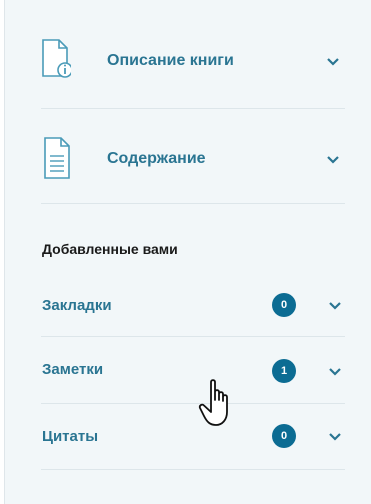  What do you see at coordinates (284, 436) in the screenshot?
I see `quotes-count-badge: 0` at bounding box center [284, 436].